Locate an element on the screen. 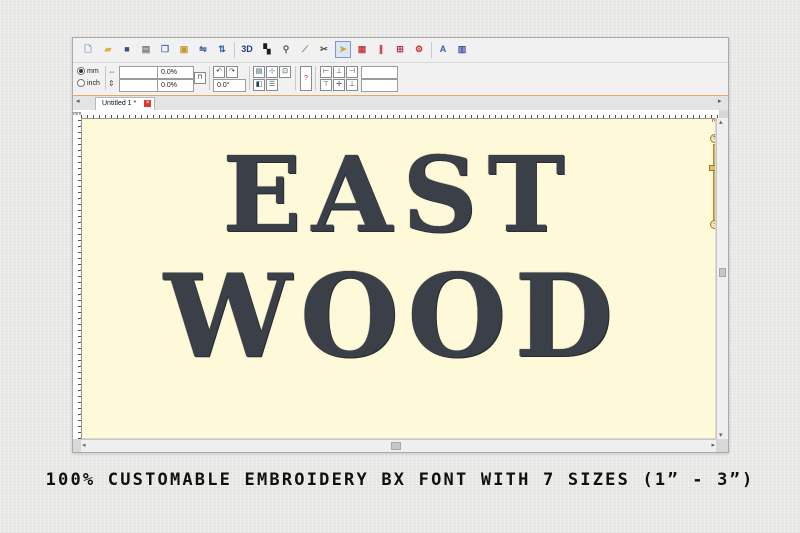  align-right-icon: ⊣ is located at coordinates (352, 72).